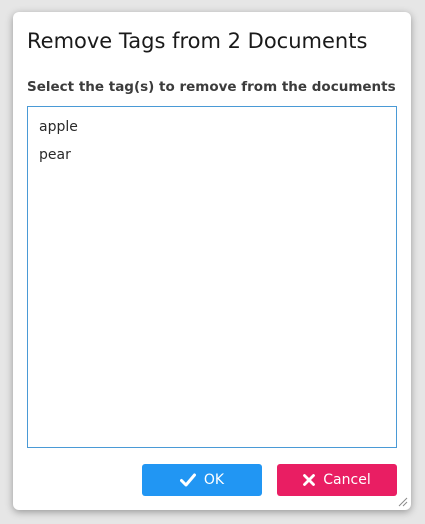 This screenshot has height=524, width=425. I want to click on tag-option-apple: apple, so click(212, 129).